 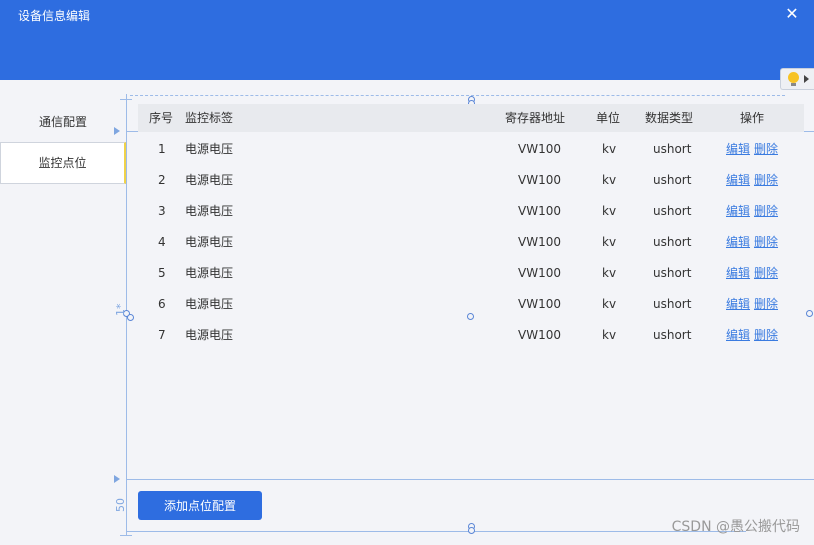 I want to click on column-header-unit: 单位, so click(x=608, y=118).